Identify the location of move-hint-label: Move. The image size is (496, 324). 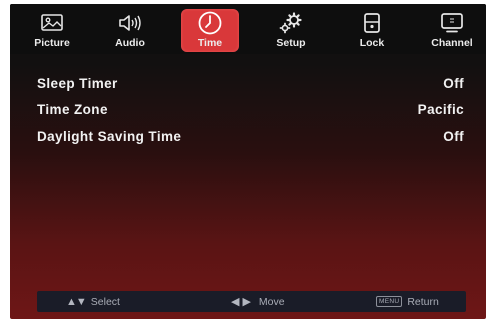
(271, 301).